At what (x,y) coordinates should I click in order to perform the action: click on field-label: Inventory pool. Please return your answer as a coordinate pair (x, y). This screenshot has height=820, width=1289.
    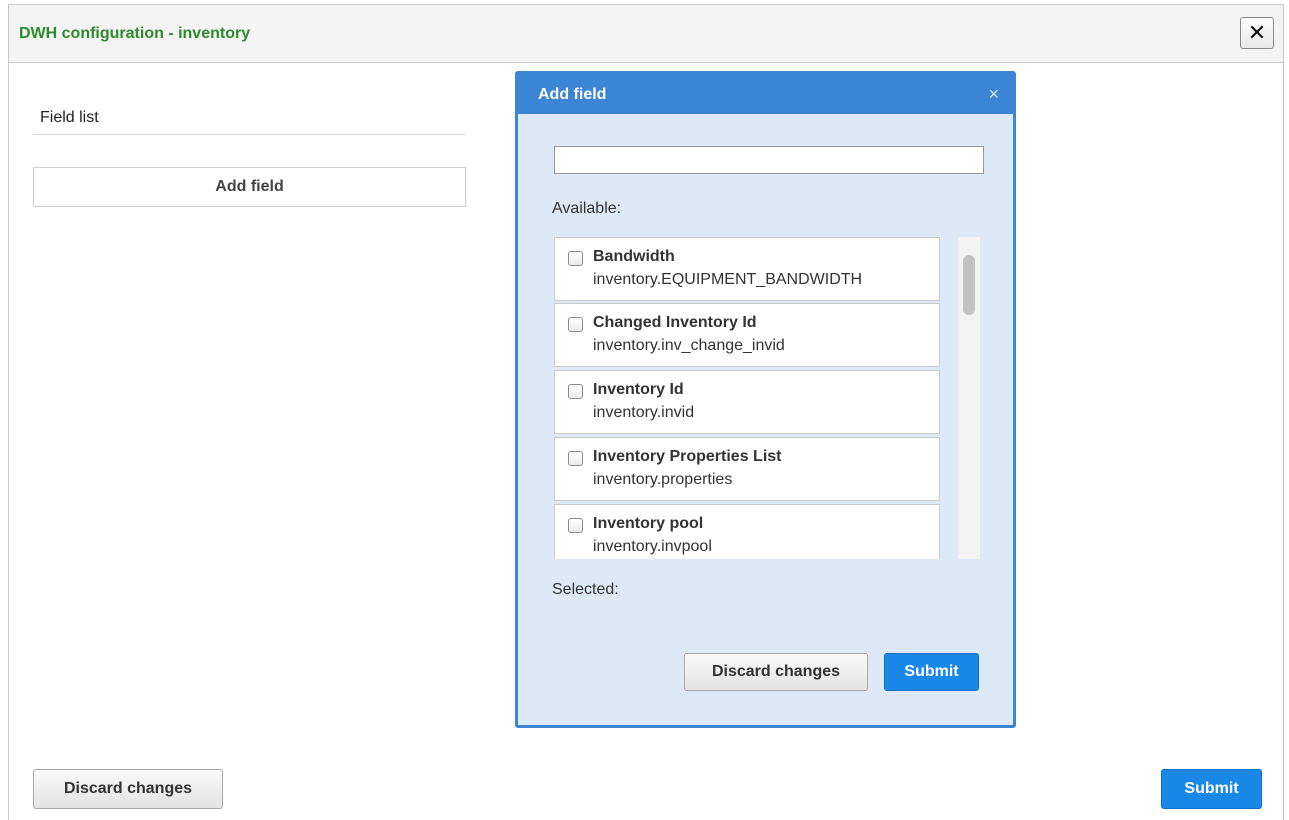
    Looking at the image, I should click on (648, 523).